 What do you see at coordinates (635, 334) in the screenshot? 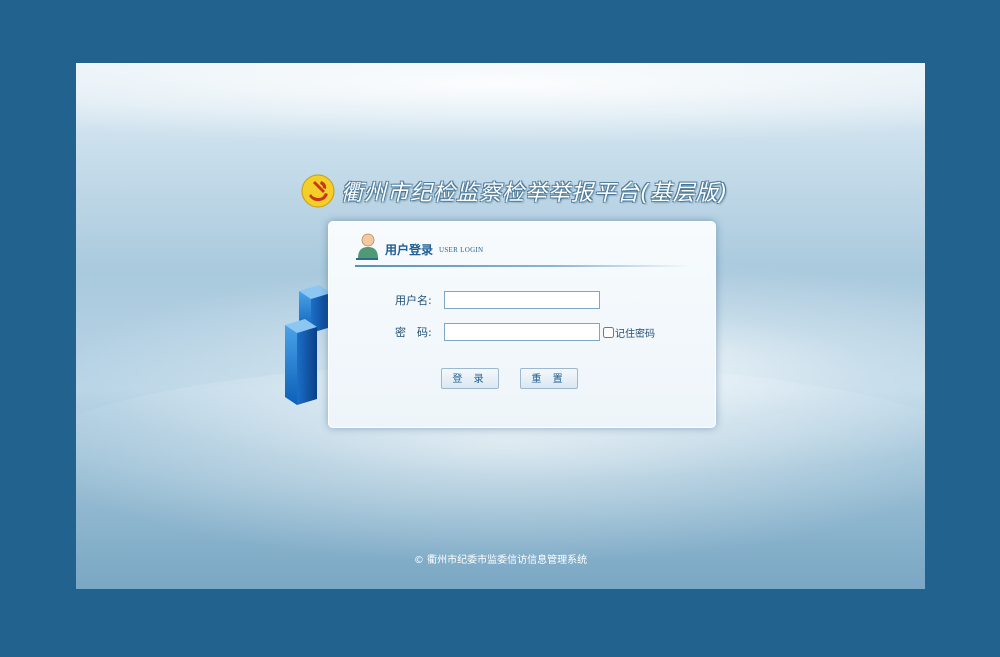
I see `remember-password-label: 记住密码` at bounding box center [635, 334].